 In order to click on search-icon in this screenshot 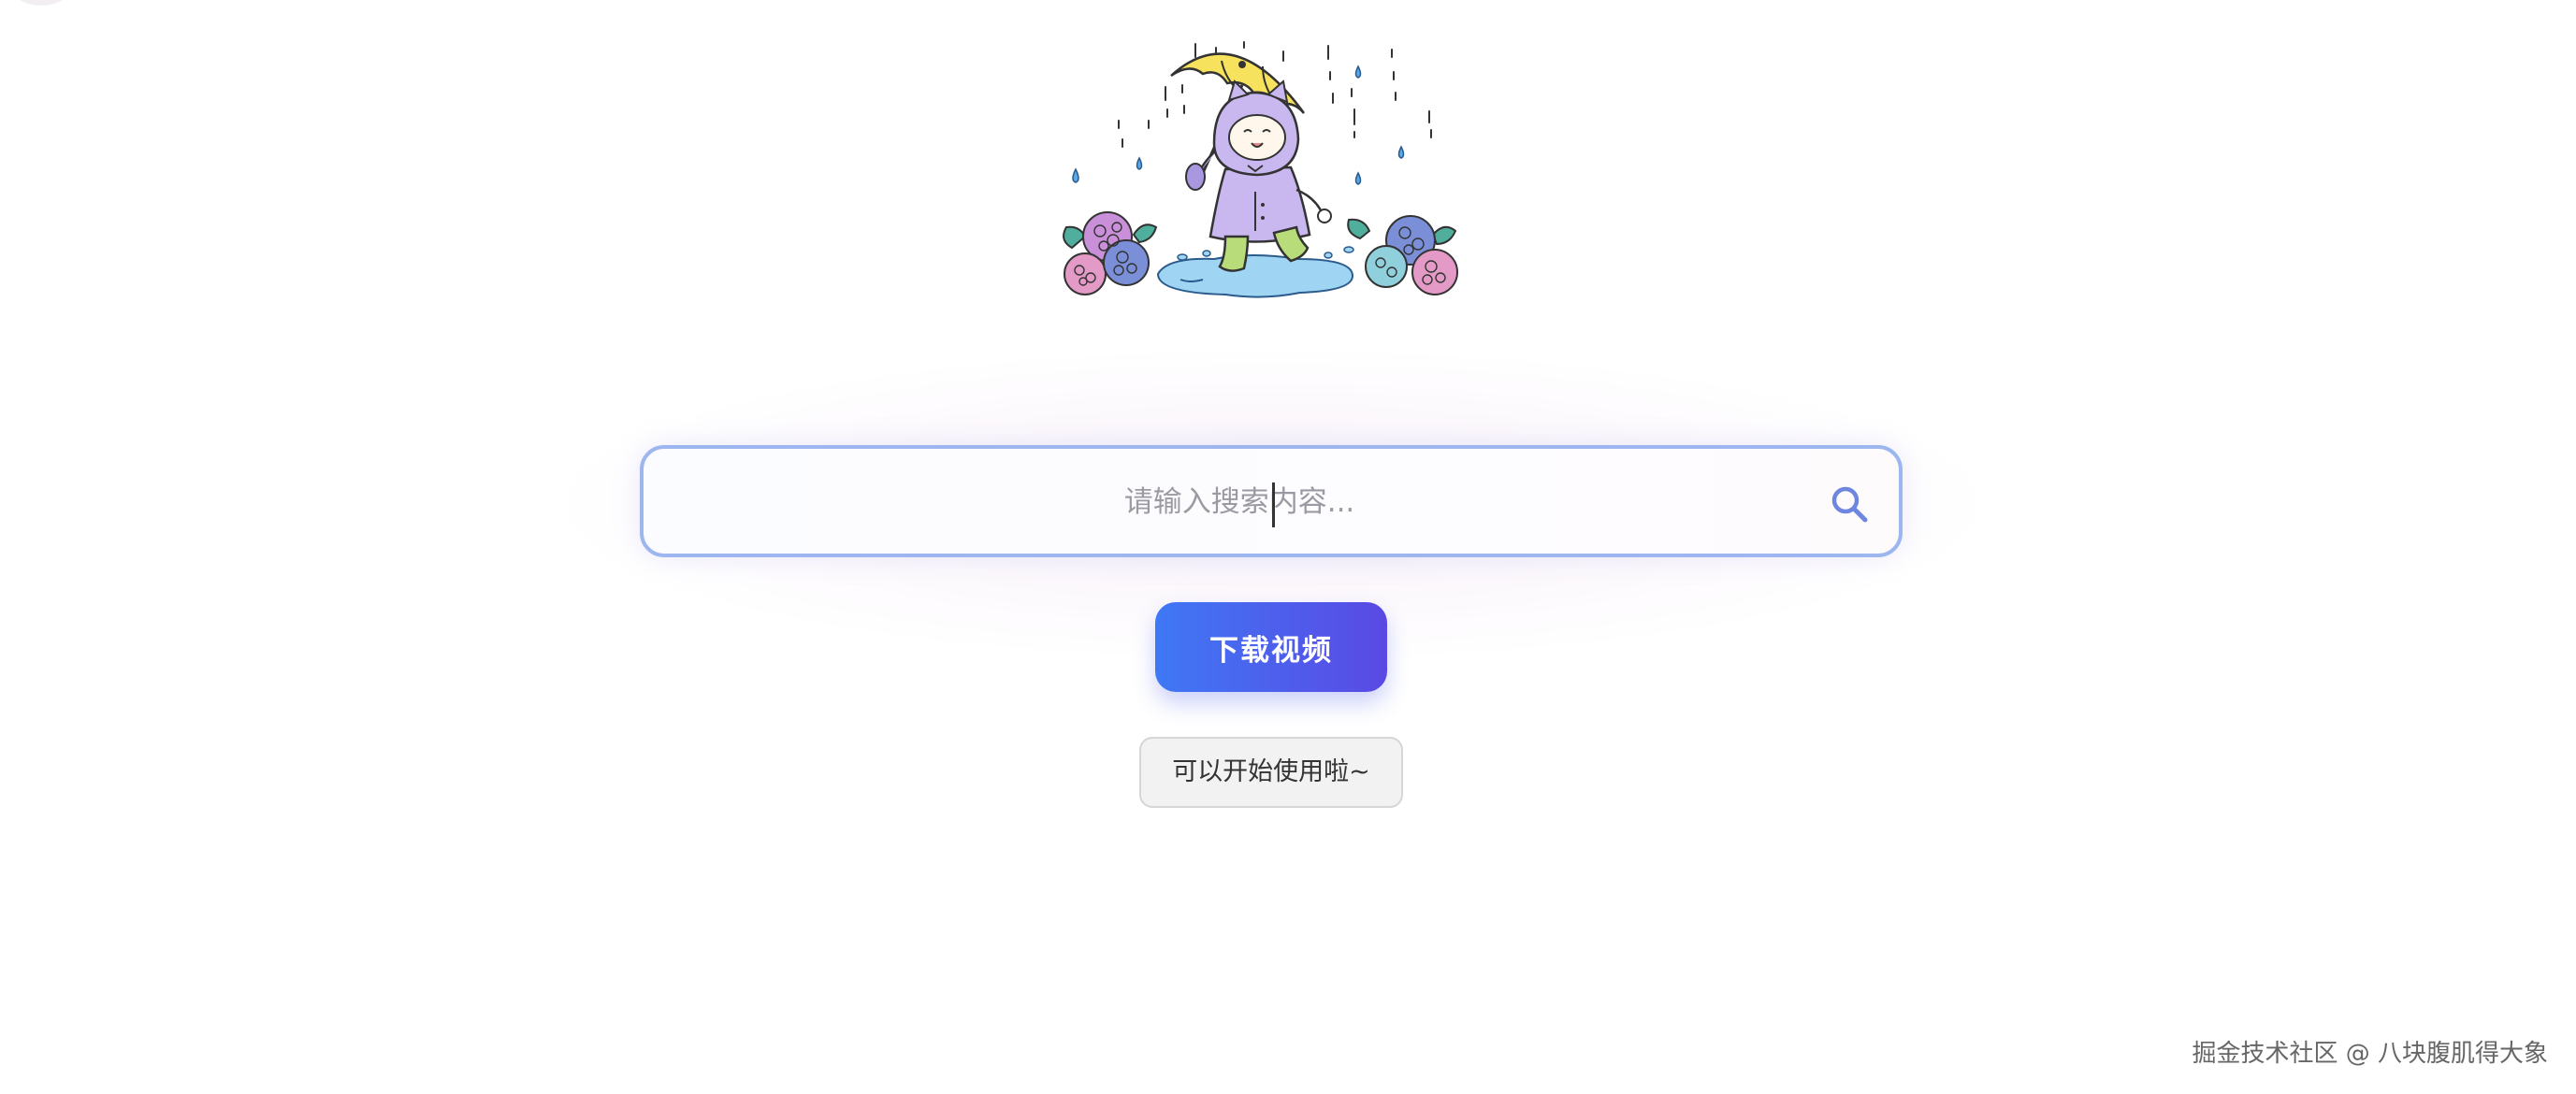, I will do `click(1849, 503)`.